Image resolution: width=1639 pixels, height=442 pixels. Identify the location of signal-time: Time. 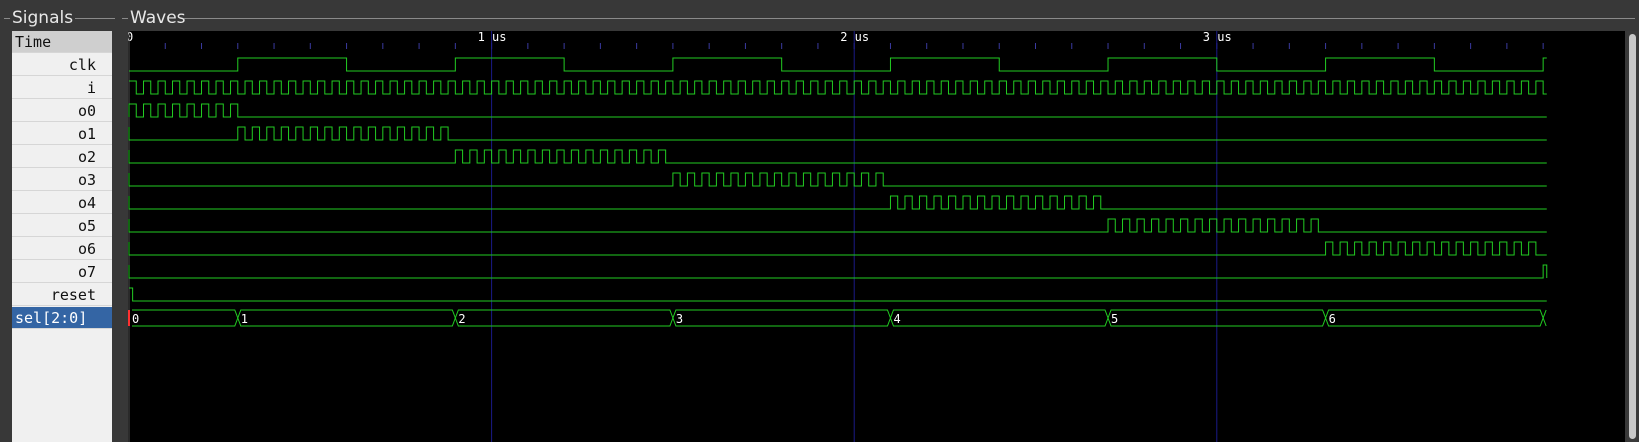
(62, 42).